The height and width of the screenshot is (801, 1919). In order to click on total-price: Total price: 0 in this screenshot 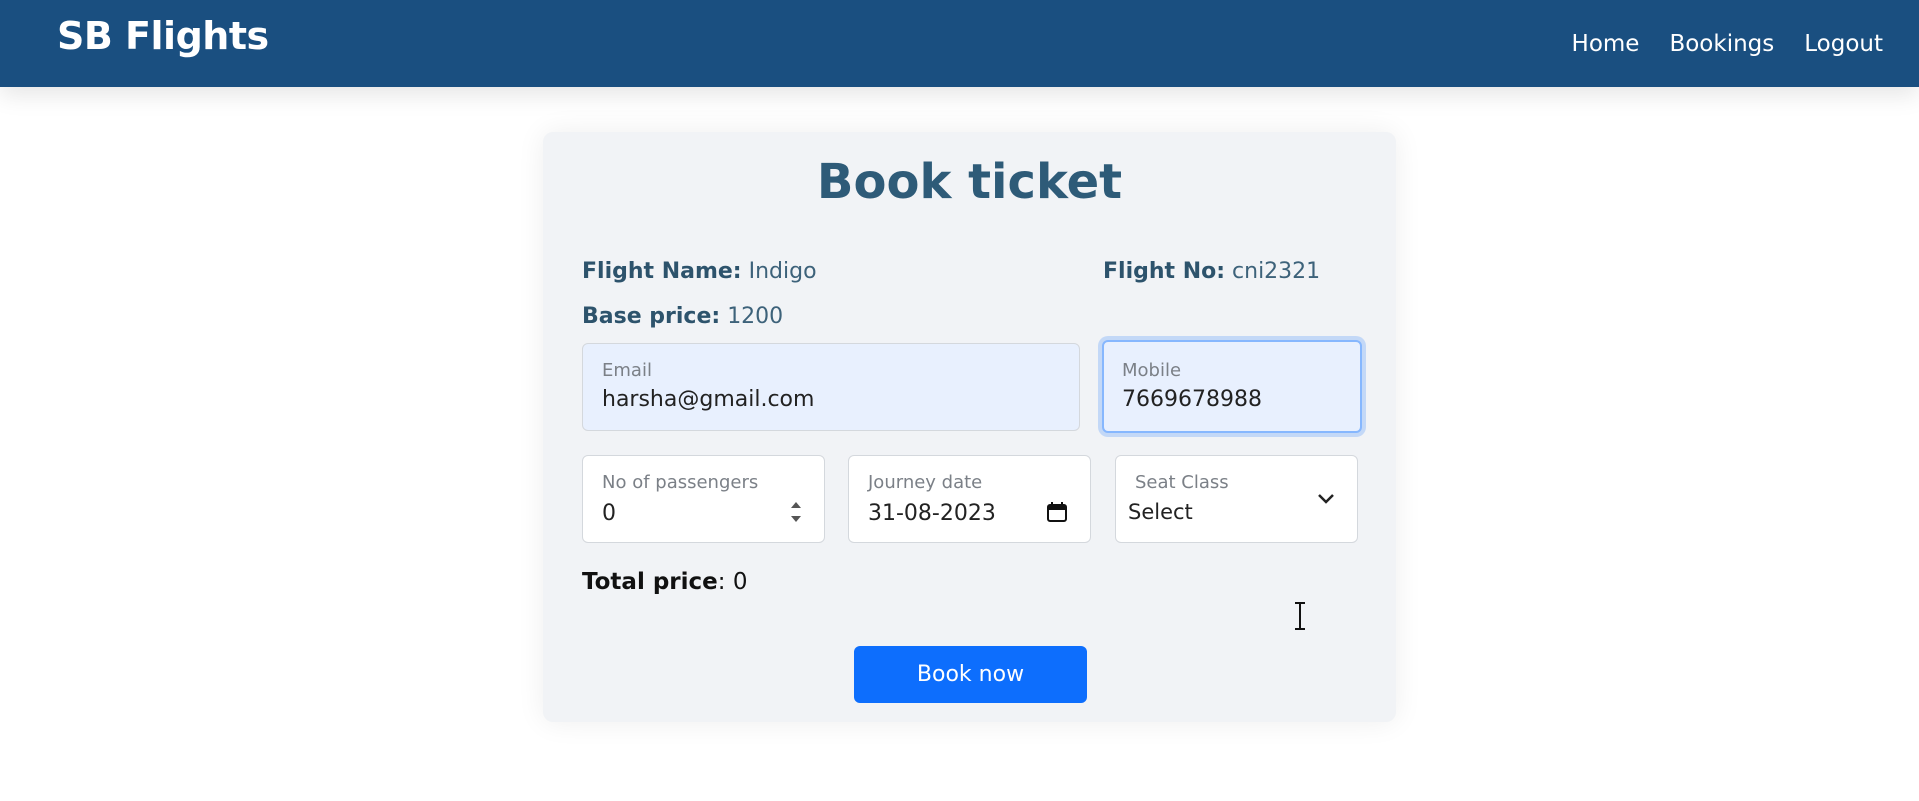, I will do `click(665, 582)`.